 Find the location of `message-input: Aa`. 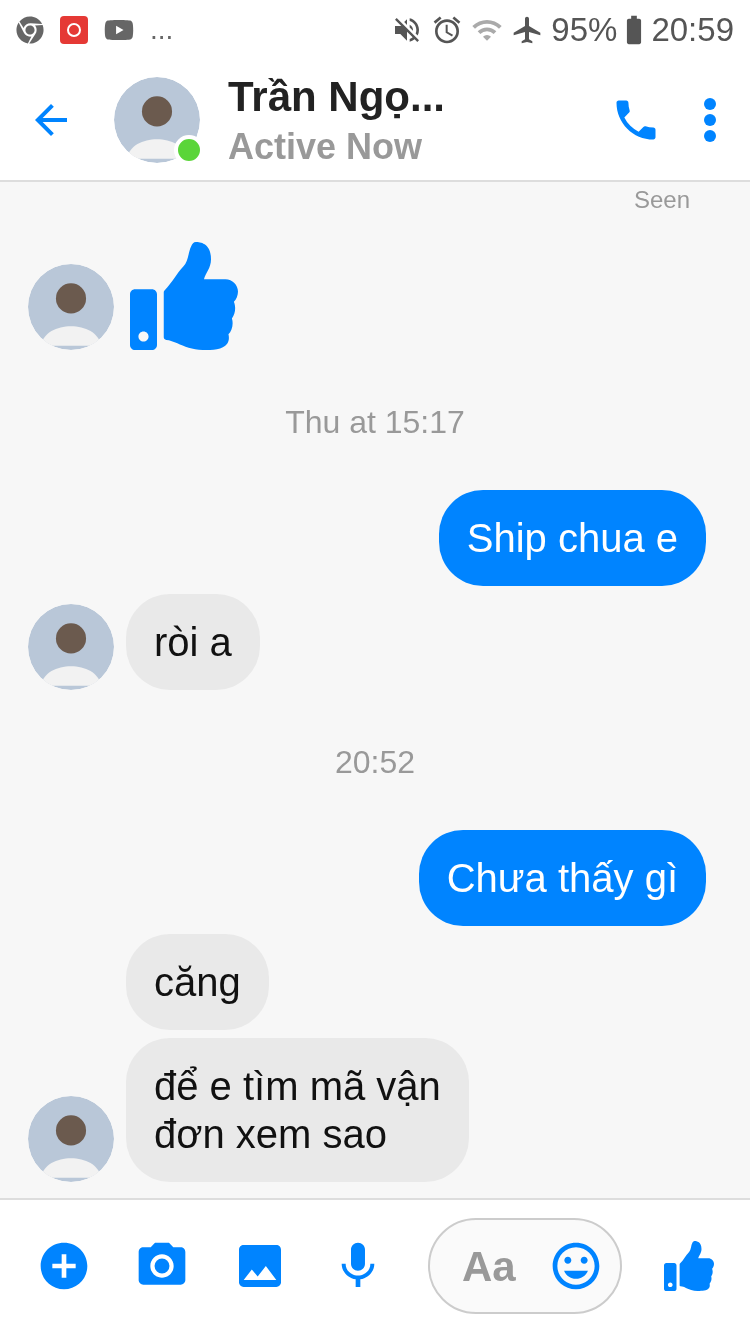

message-input: Aa is located at coordinates (525, 1266).